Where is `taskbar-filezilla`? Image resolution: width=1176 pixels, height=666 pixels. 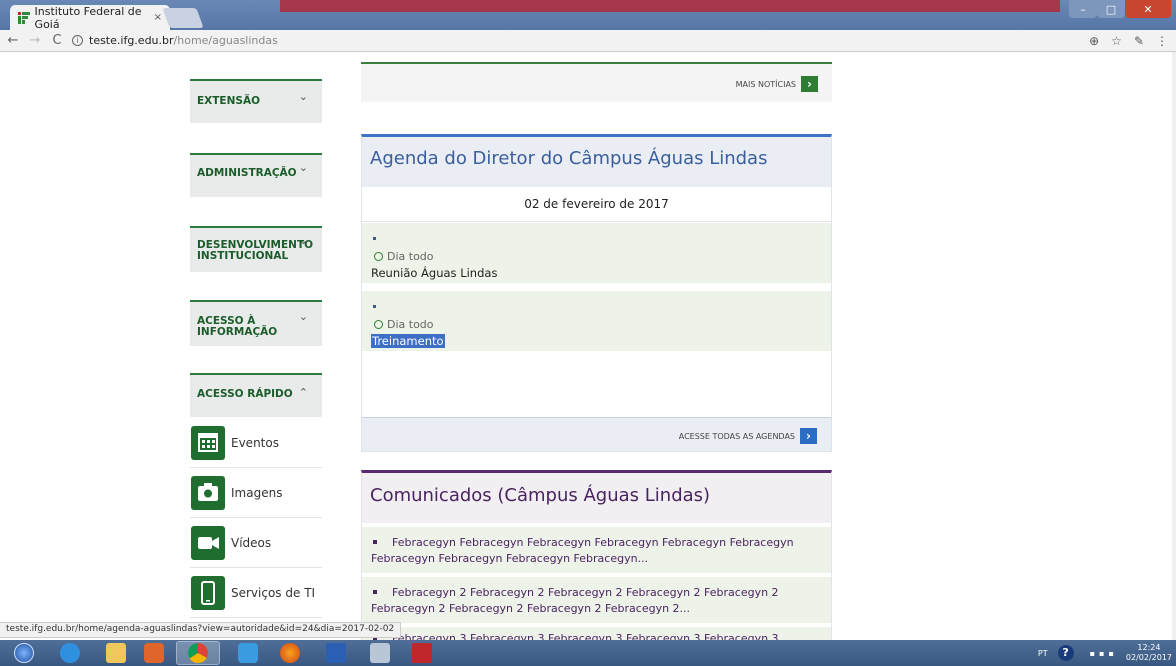
taskbar-filezilla is located at coordinates (422, 653).